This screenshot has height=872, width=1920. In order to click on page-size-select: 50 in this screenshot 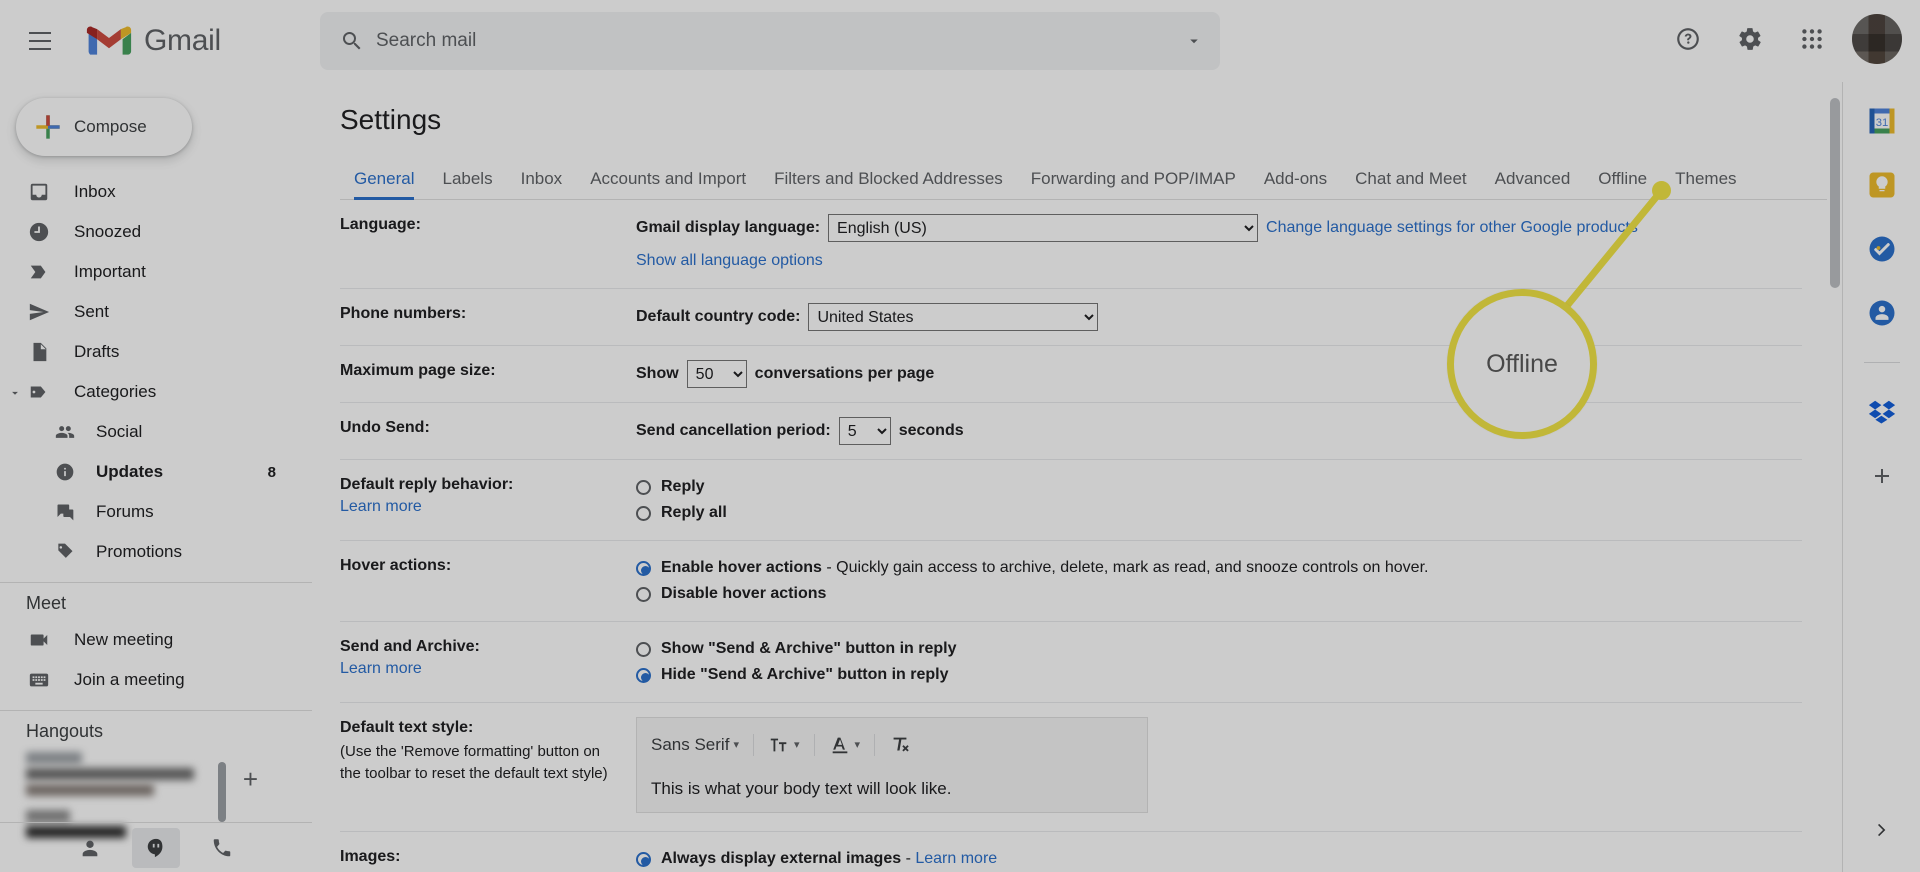, I will do `click(716, 374)`.